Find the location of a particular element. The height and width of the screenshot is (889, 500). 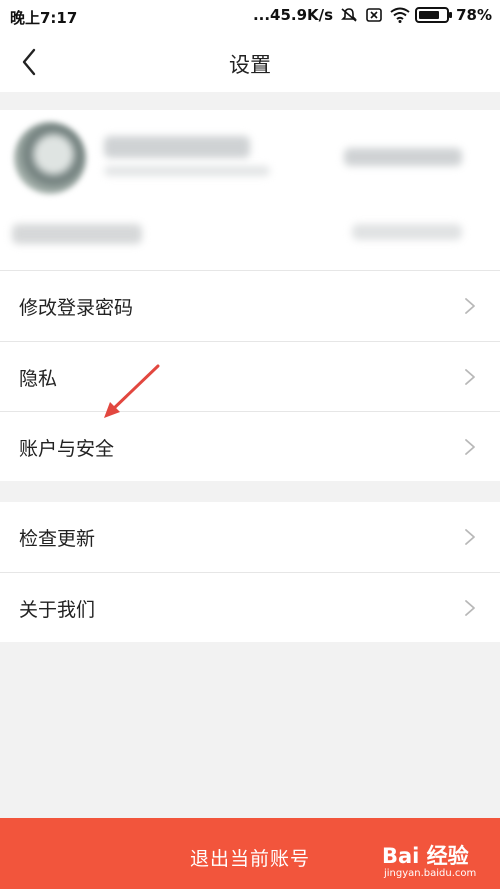

blurred-username is located at coordinates (177, 147).